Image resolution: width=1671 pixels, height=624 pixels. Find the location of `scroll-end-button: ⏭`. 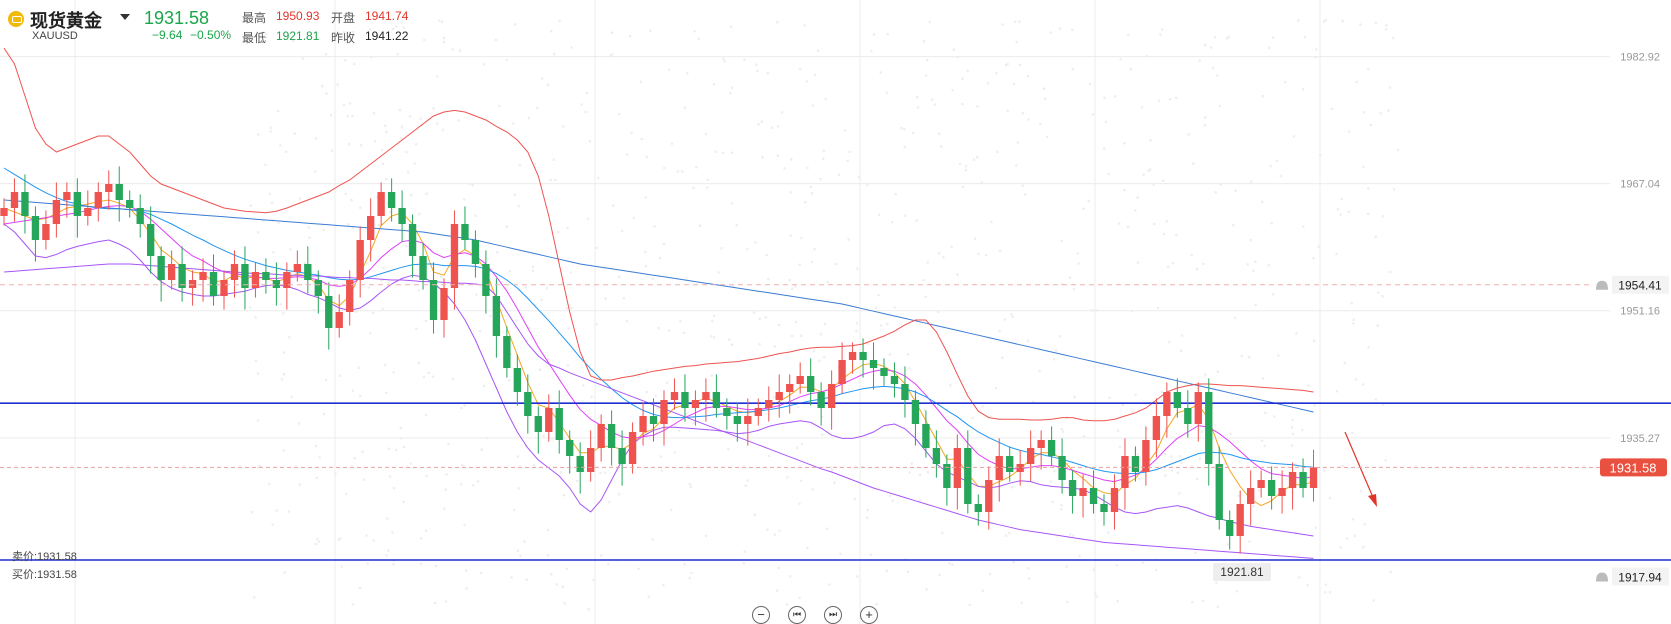

scroll-end-button: ⏭ is located at coordinates (833, 615).